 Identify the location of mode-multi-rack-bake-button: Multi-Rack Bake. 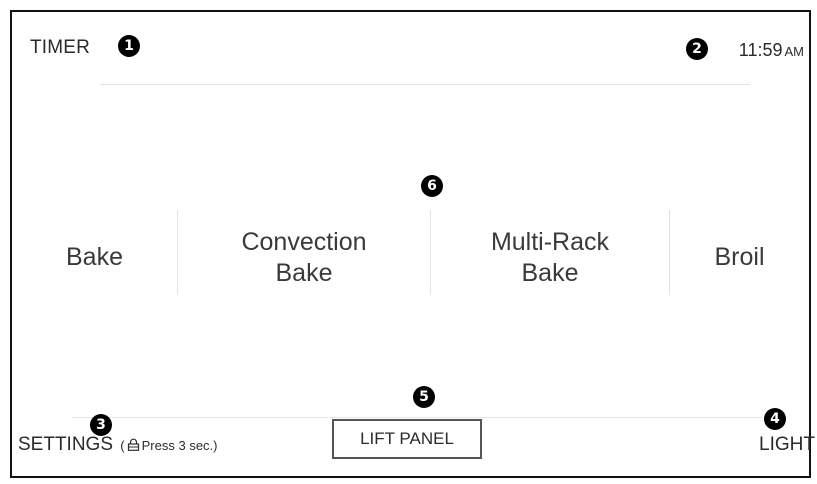
(550, 257).